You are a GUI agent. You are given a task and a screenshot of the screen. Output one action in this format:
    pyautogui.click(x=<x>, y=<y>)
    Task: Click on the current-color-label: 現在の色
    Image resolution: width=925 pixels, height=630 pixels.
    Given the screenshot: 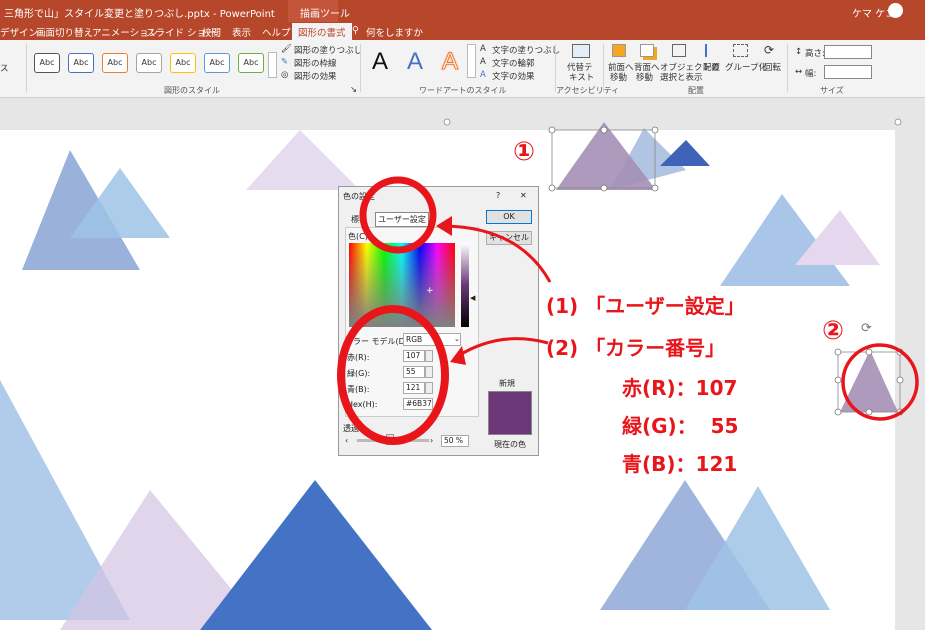 What is the action you would take?
    pyautogui.click(x=510, y=444)
    